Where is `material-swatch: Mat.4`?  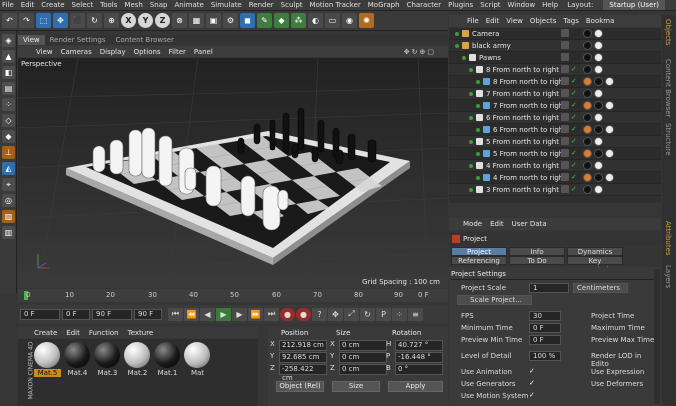 material-swatch: Mat.4 is located at coordinates (77, 359).